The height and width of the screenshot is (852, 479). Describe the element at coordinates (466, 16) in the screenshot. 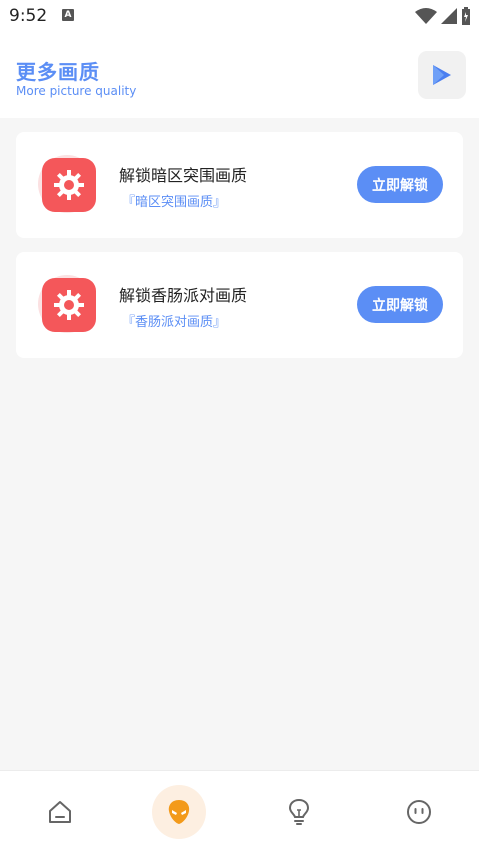

I see `battery-icon` at that location.